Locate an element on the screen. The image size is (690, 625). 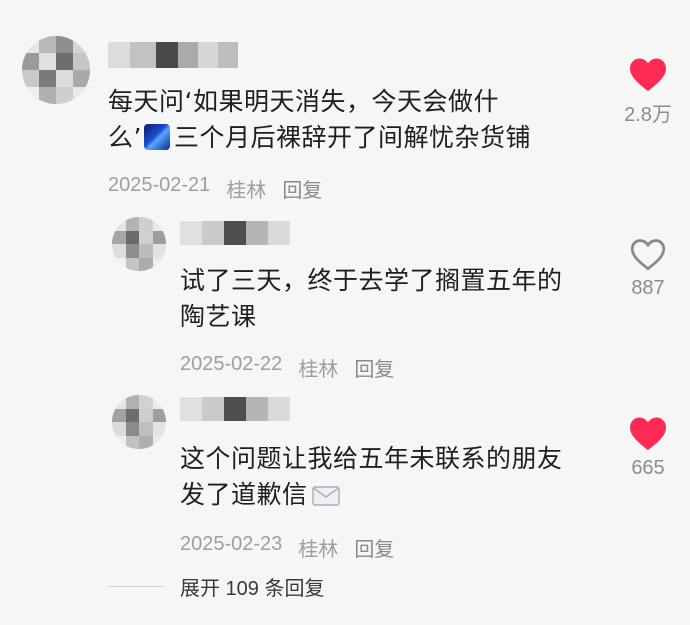
like-count: 665 is located at coordinates (648, 468).